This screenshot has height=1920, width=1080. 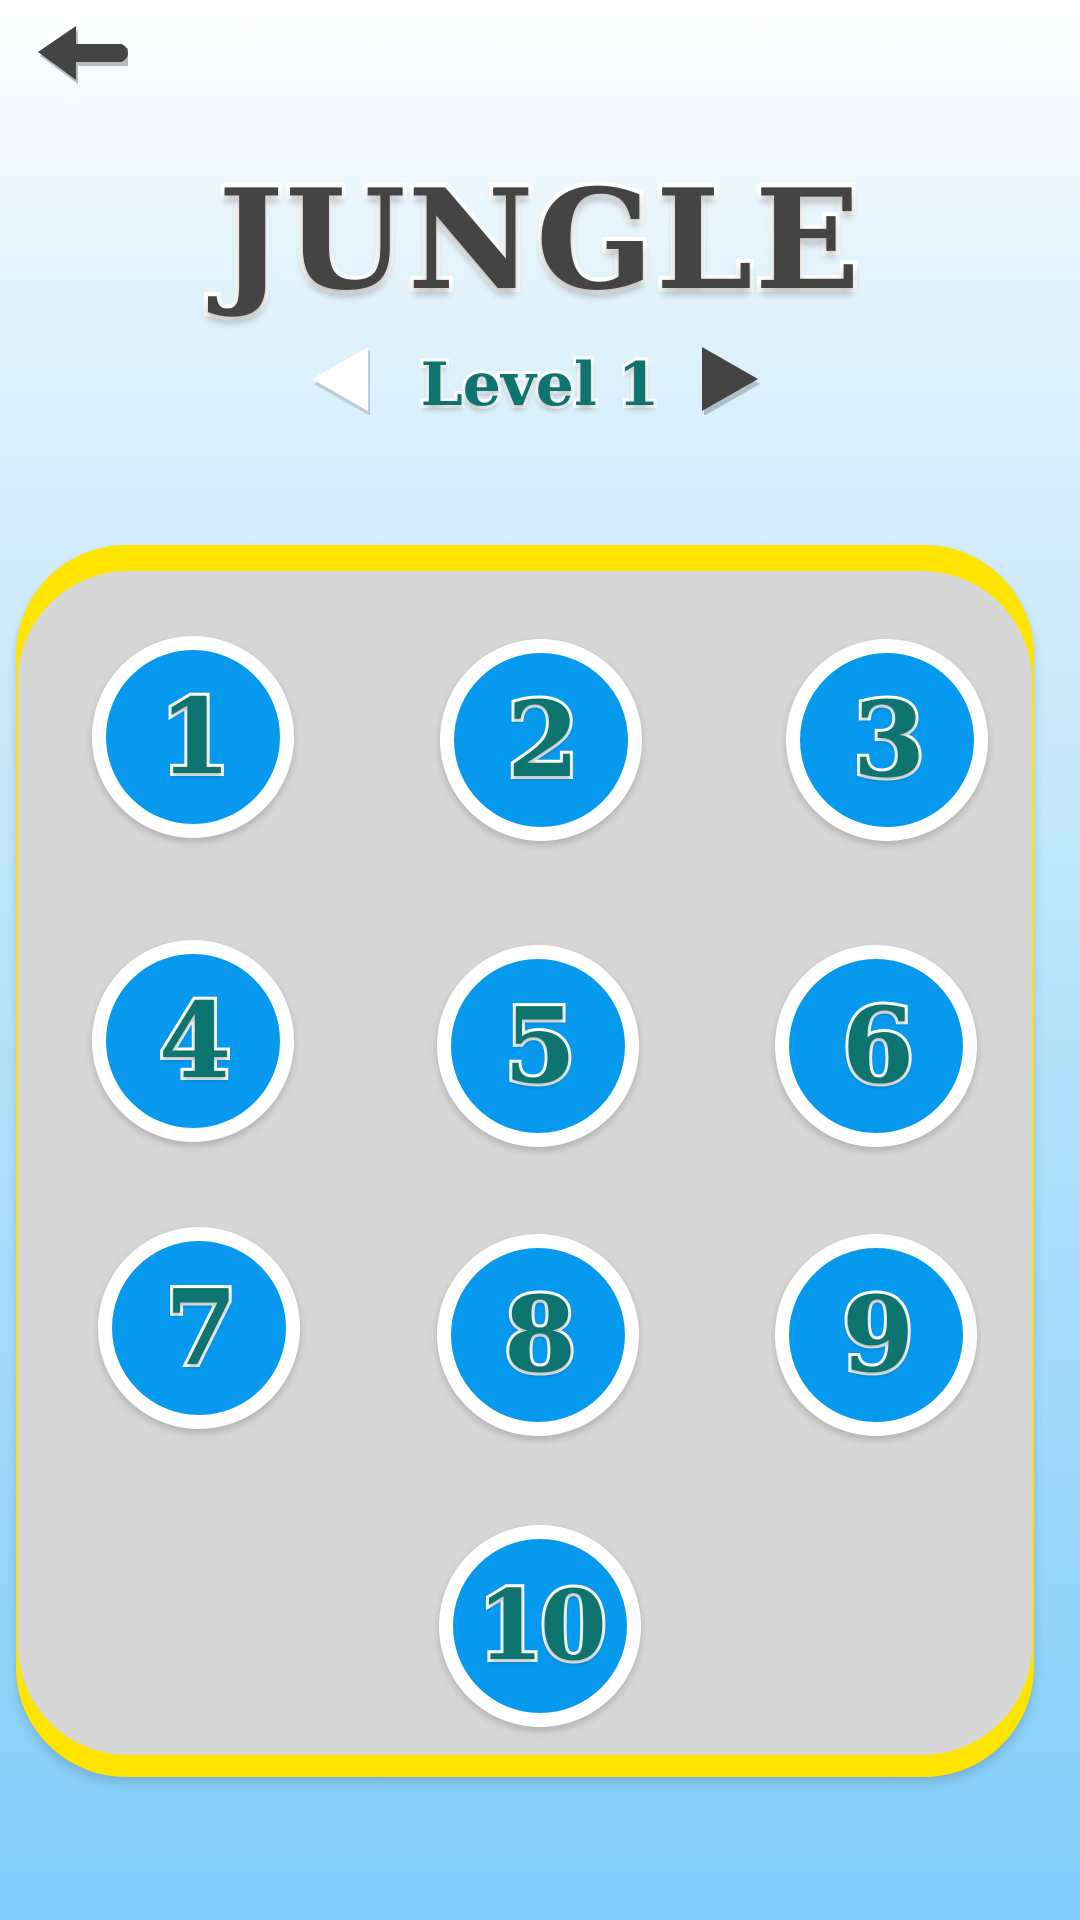 I want to click on level-button-8: 8, so click(x=538, y=1335).